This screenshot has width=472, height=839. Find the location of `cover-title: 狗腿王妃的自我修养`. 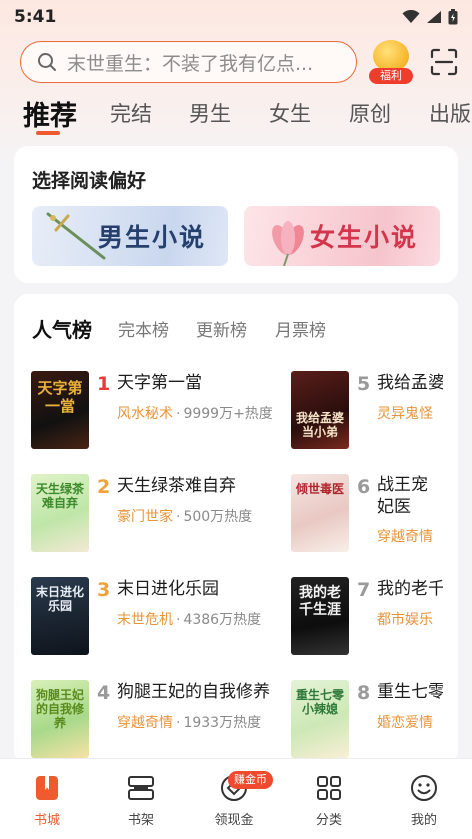

cover-title: 狗腿王妃的自我修养 is located at coordinates (59, 709).